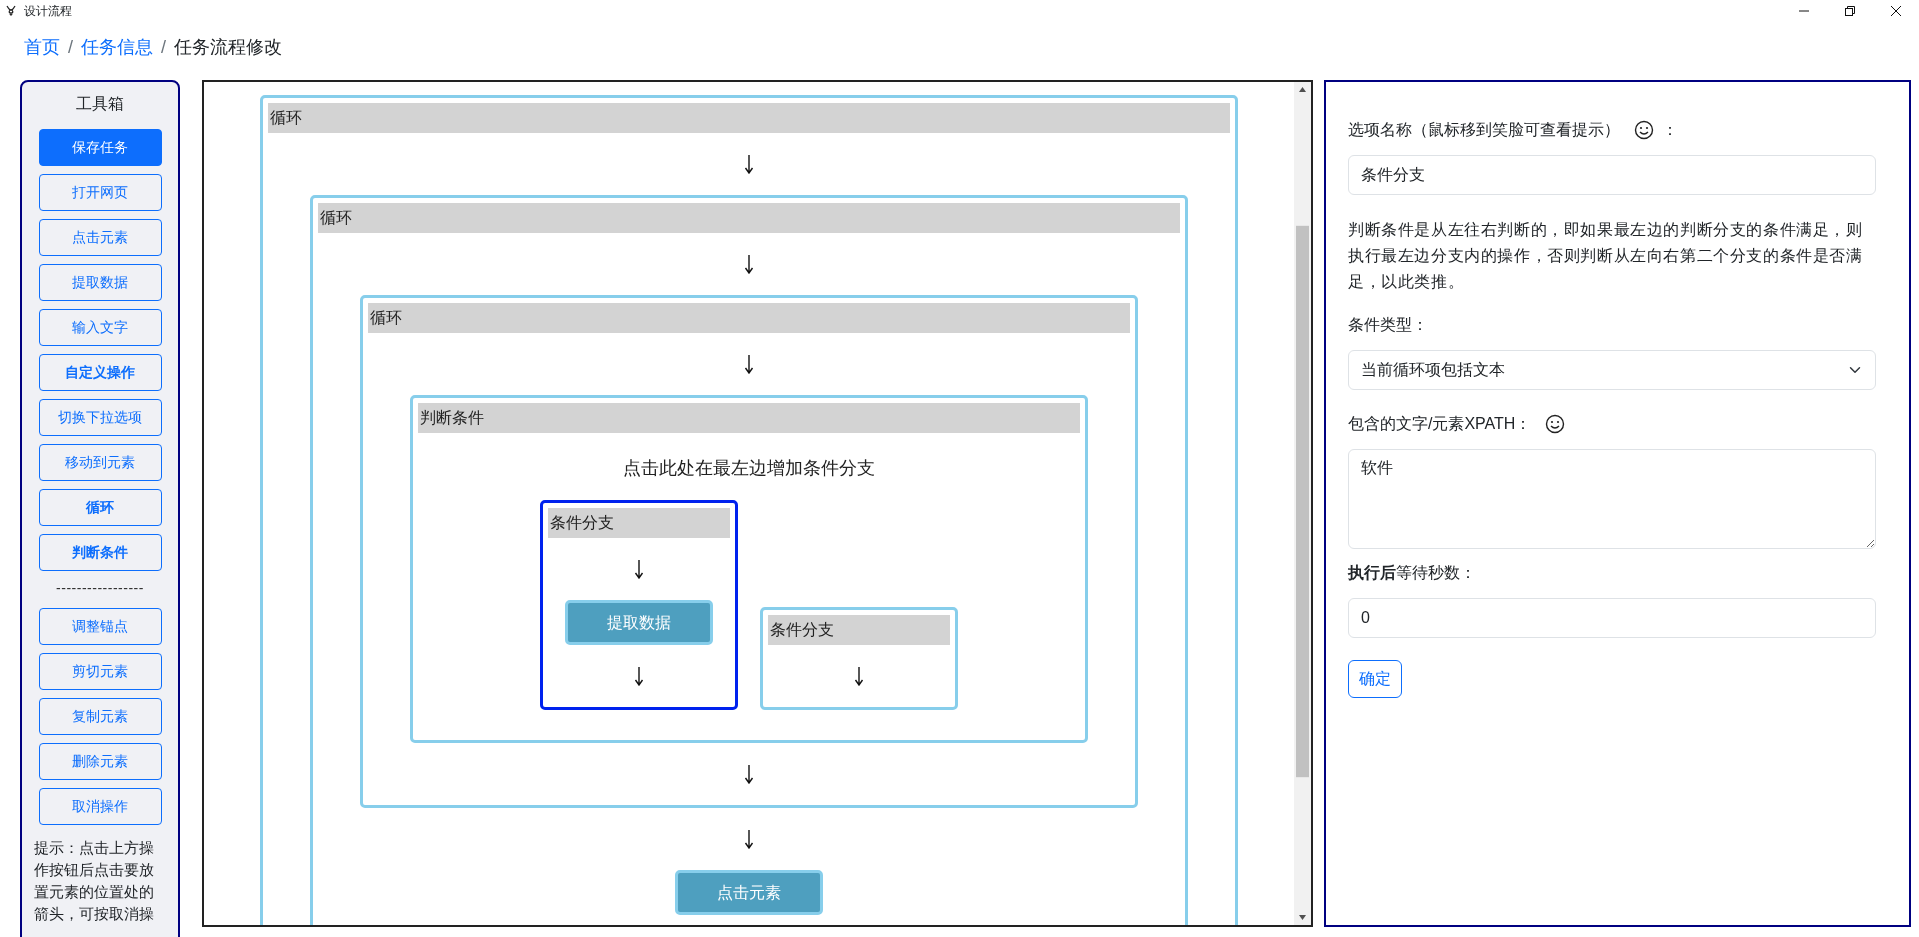  I want to click on tool-button: 调整锚点, so click(100, 626).